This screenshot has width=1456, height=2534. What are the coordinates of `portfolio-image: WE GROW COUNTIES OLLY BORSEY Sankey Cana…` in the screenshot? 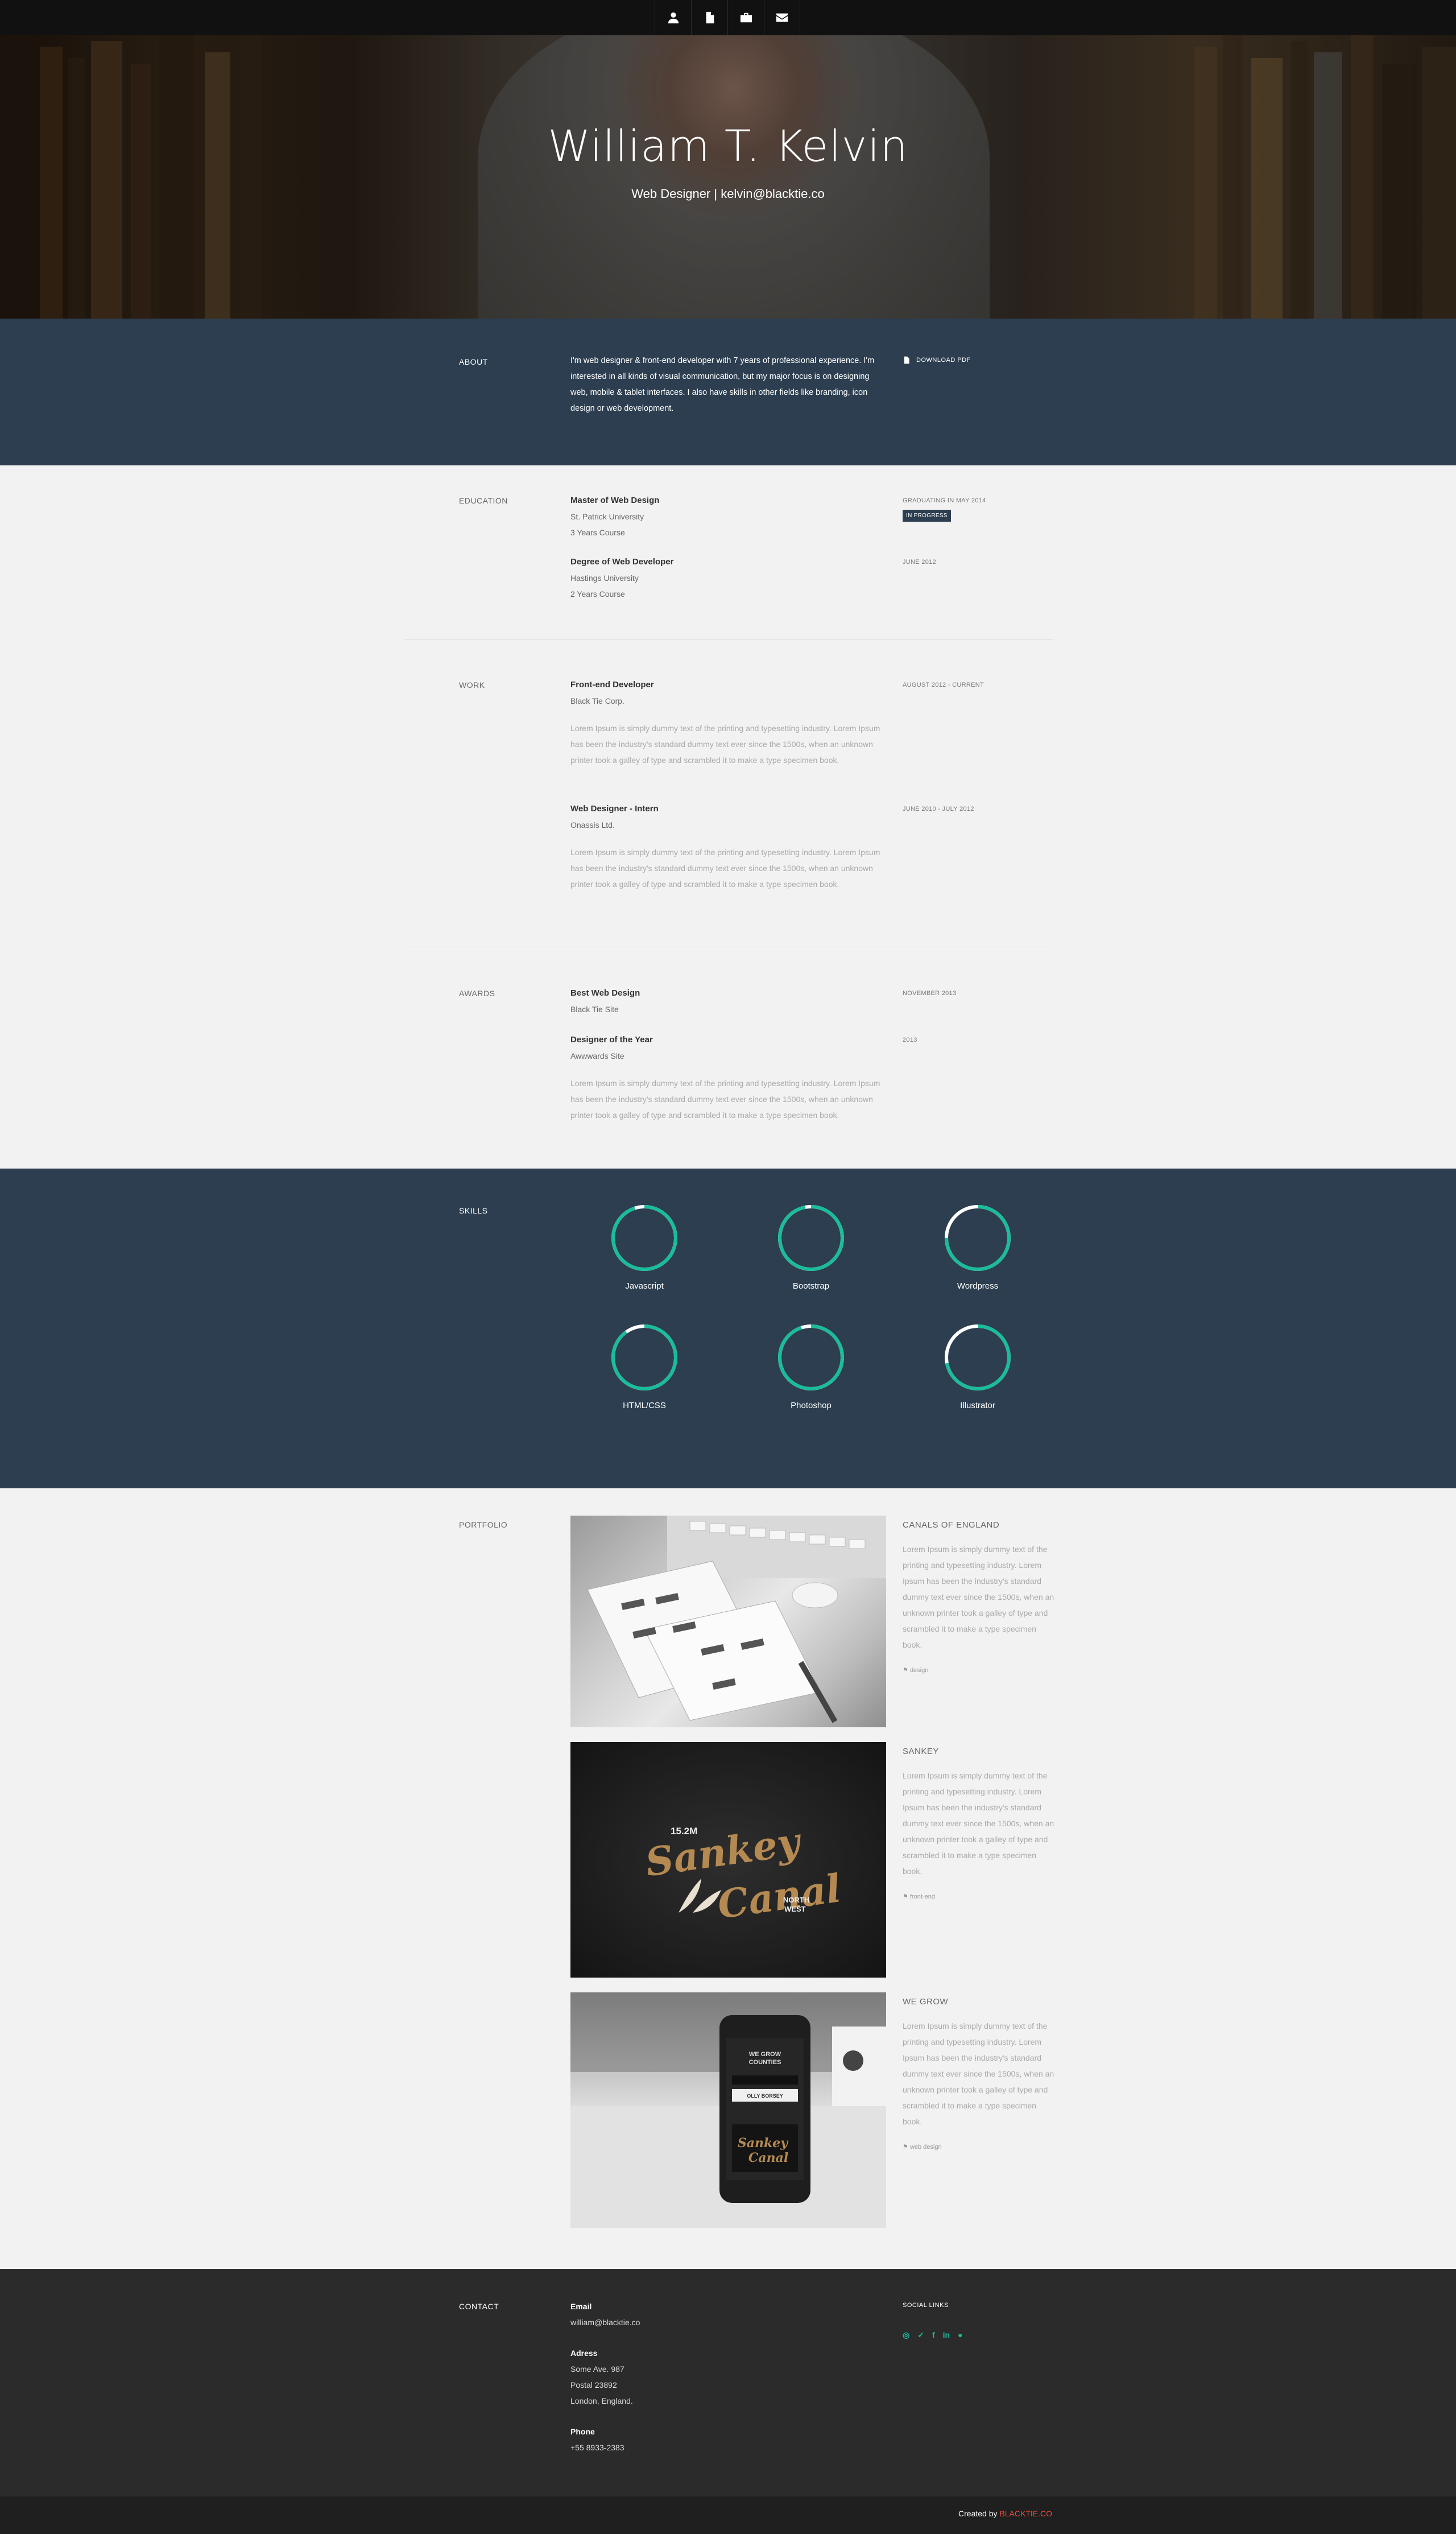 It's located at (728, 2110).